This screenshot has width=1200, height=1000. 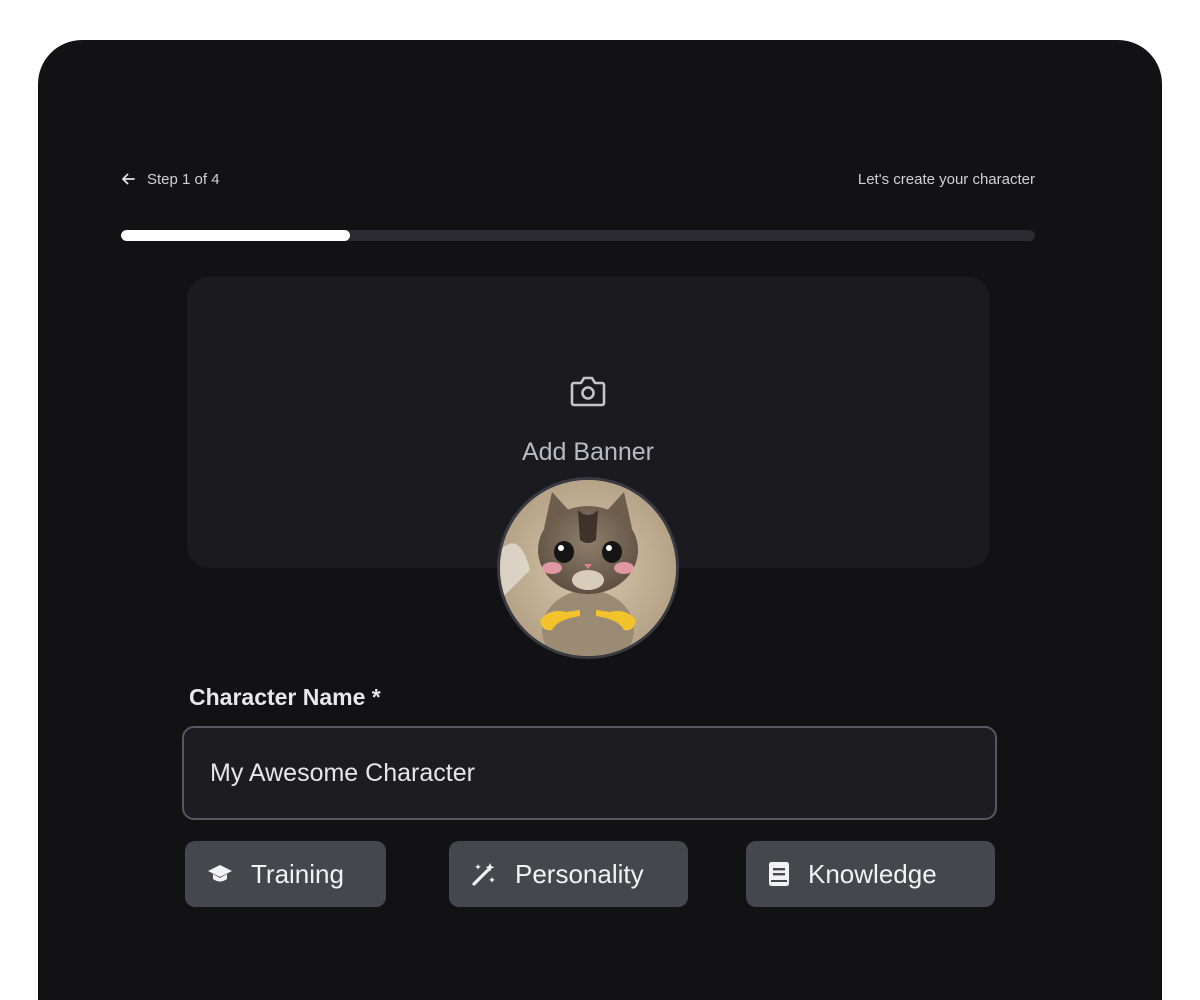 What do you see at coordinates (183, 179) in the screenshot?
I see `step-indicator: Step 1 of 4` at bounding box center [183, 179].